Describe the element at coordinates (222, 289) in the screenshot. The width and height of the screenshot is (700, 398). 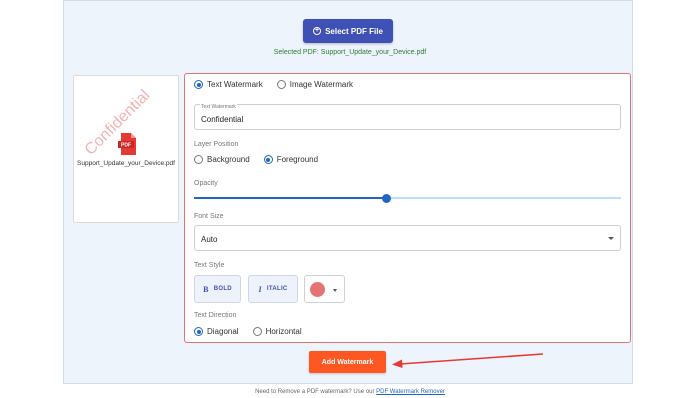
I see `bold-label: BOLD` at that location.